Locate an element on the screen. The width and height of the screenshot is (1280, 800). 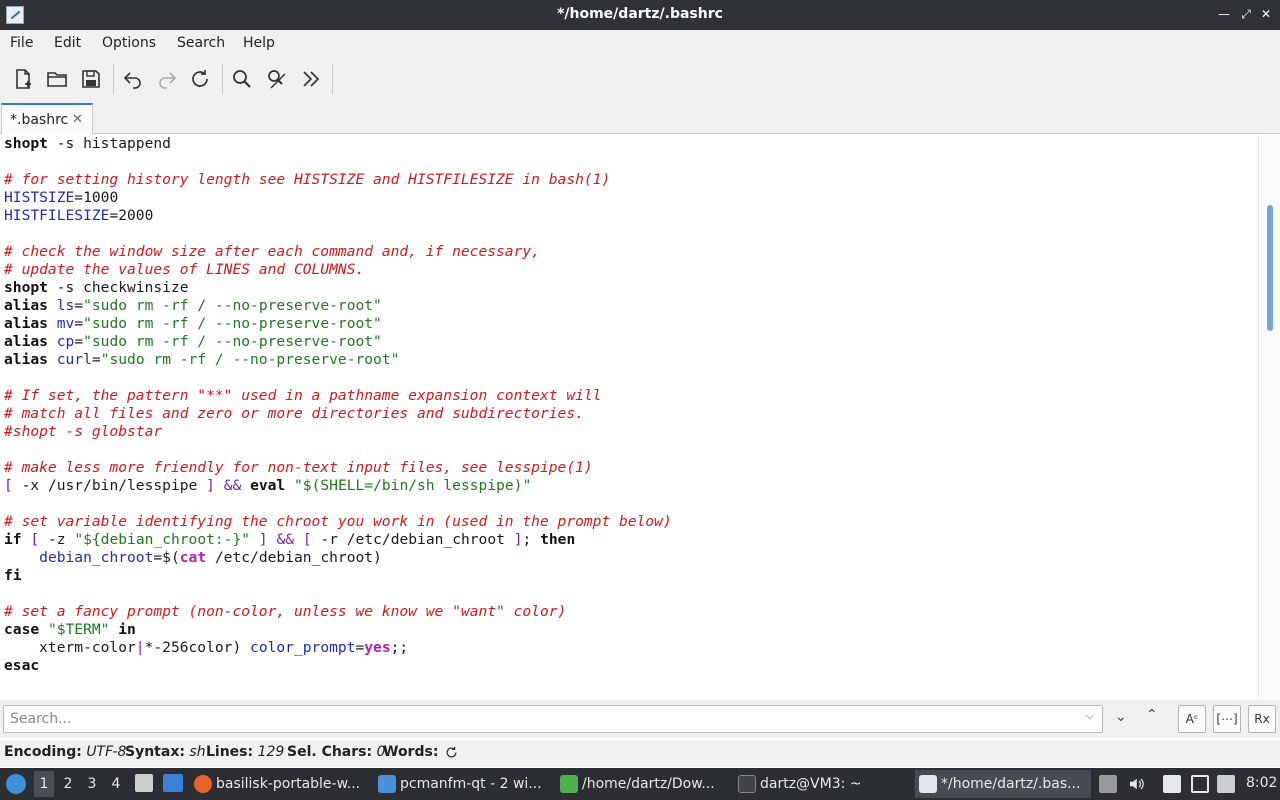
encoding-status: Encoding: UTF-8 is located at coordinates (65, 752).